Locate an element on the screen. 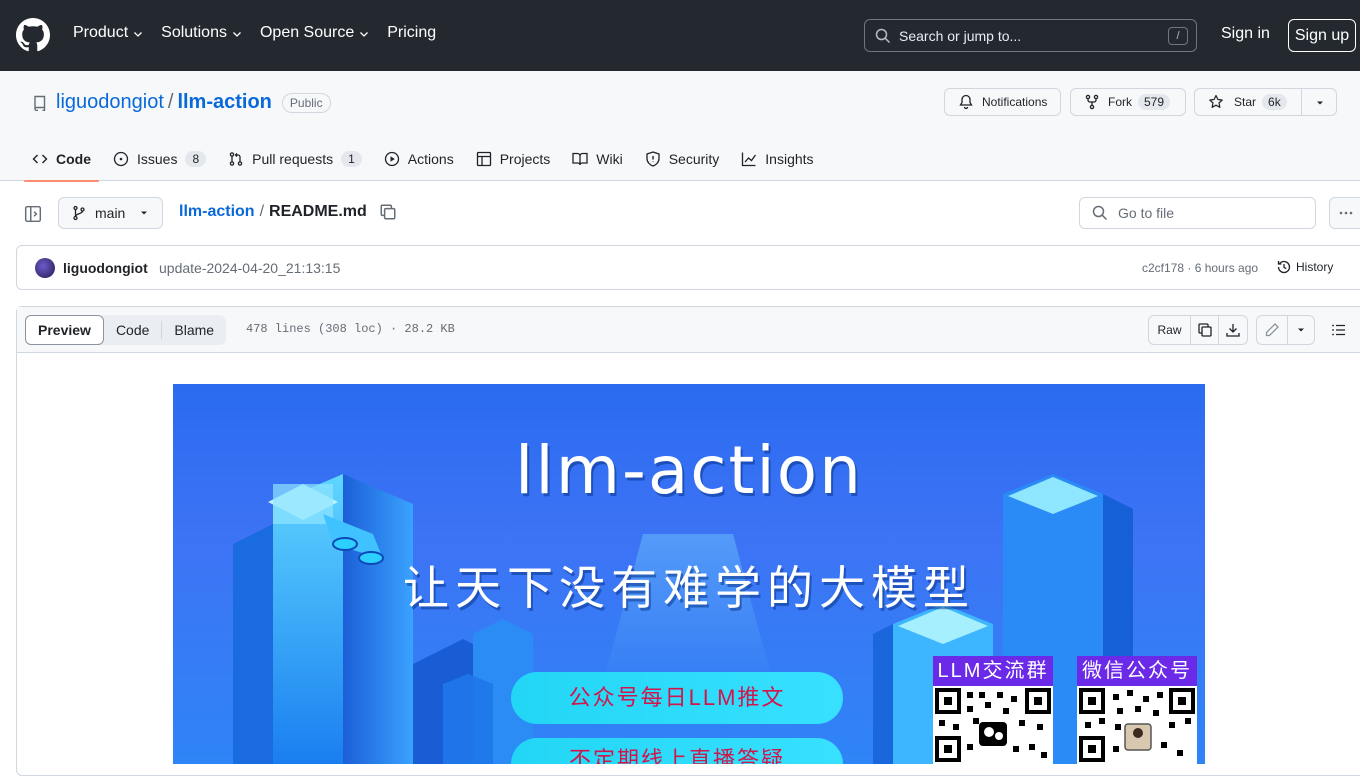  edit-dropdown-button is located at coordinates (1301, 330).